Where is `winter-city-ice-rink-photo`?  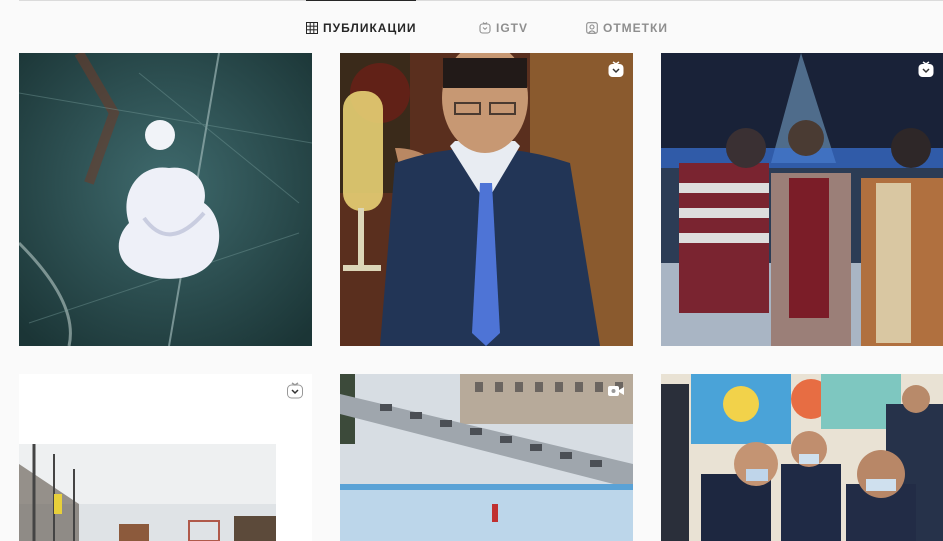
winter-city-ice-rink-photo is located at coordinates (486, 457).